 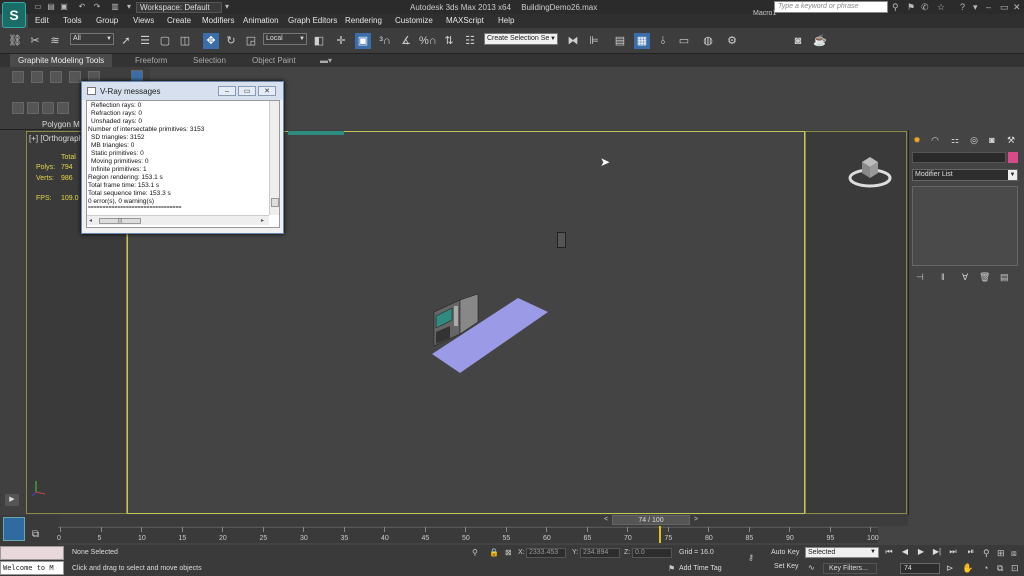 What do you see at coordinates (55, 41) in the screenshot?
I see `bind-to-space-warp-icon: ≋` at bounding box center [55, 41].